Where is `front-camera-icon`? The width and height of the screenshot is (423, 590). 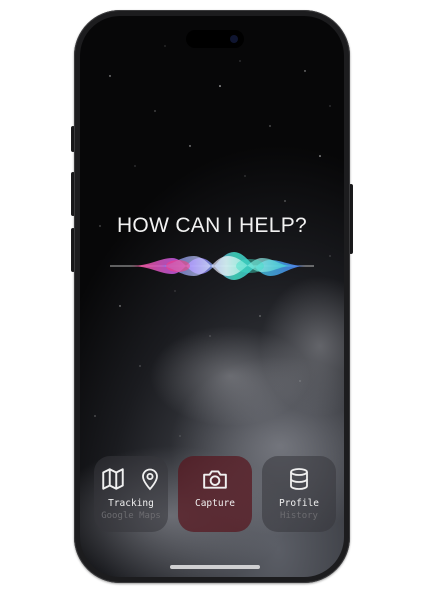 front-camera-icon is located at coordinates (234, 39).